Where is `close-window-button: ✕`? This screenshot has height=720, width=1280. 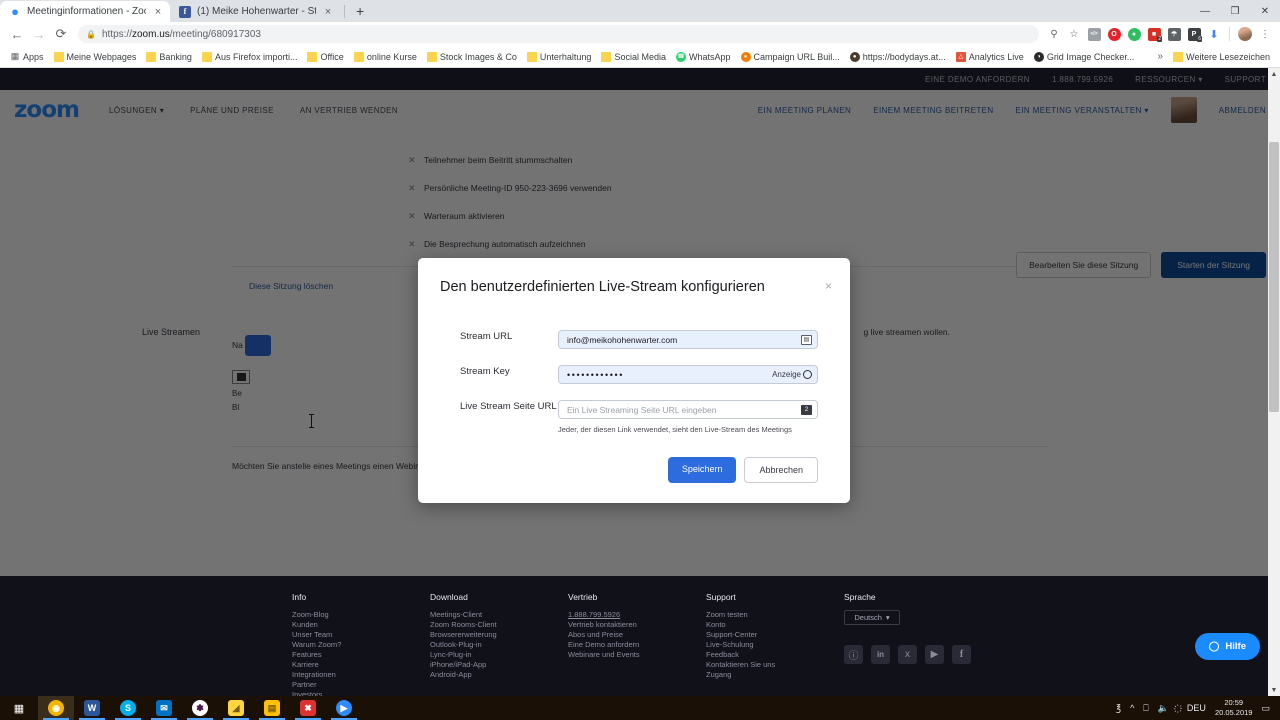 close-window-button: ✕ is located at coordinates (1265, 11).